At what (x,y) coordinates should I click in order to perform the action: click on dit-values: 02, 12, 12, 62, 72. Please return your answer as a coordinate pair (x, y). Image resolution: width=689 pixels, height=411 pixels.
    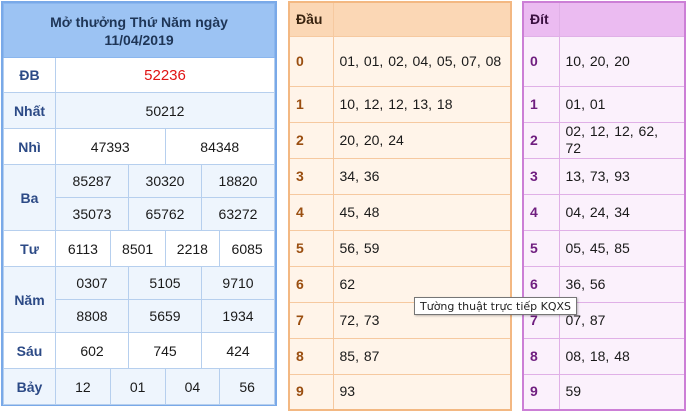
    Looking at the image, I should click on (622, 140).